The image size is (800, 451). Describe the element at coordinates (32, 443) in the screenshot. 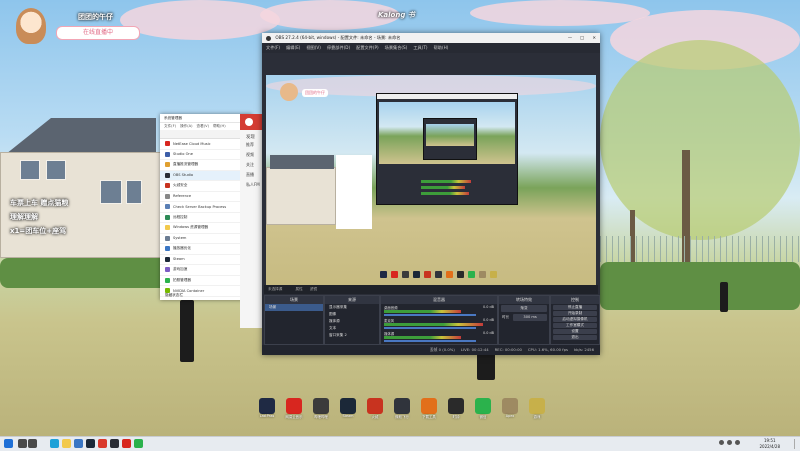

I see `taskbar-task-view-icon` at that location.